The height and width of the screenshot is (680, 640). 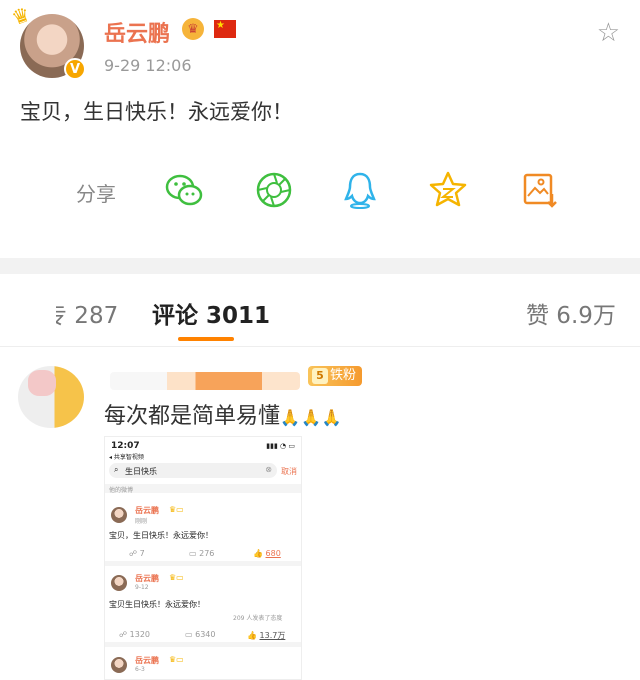 What do you see at coordinates (200, 634) in the screenshot?
I see `embed-comment-count: ▭ 6340` at bounding box center [200, 634].